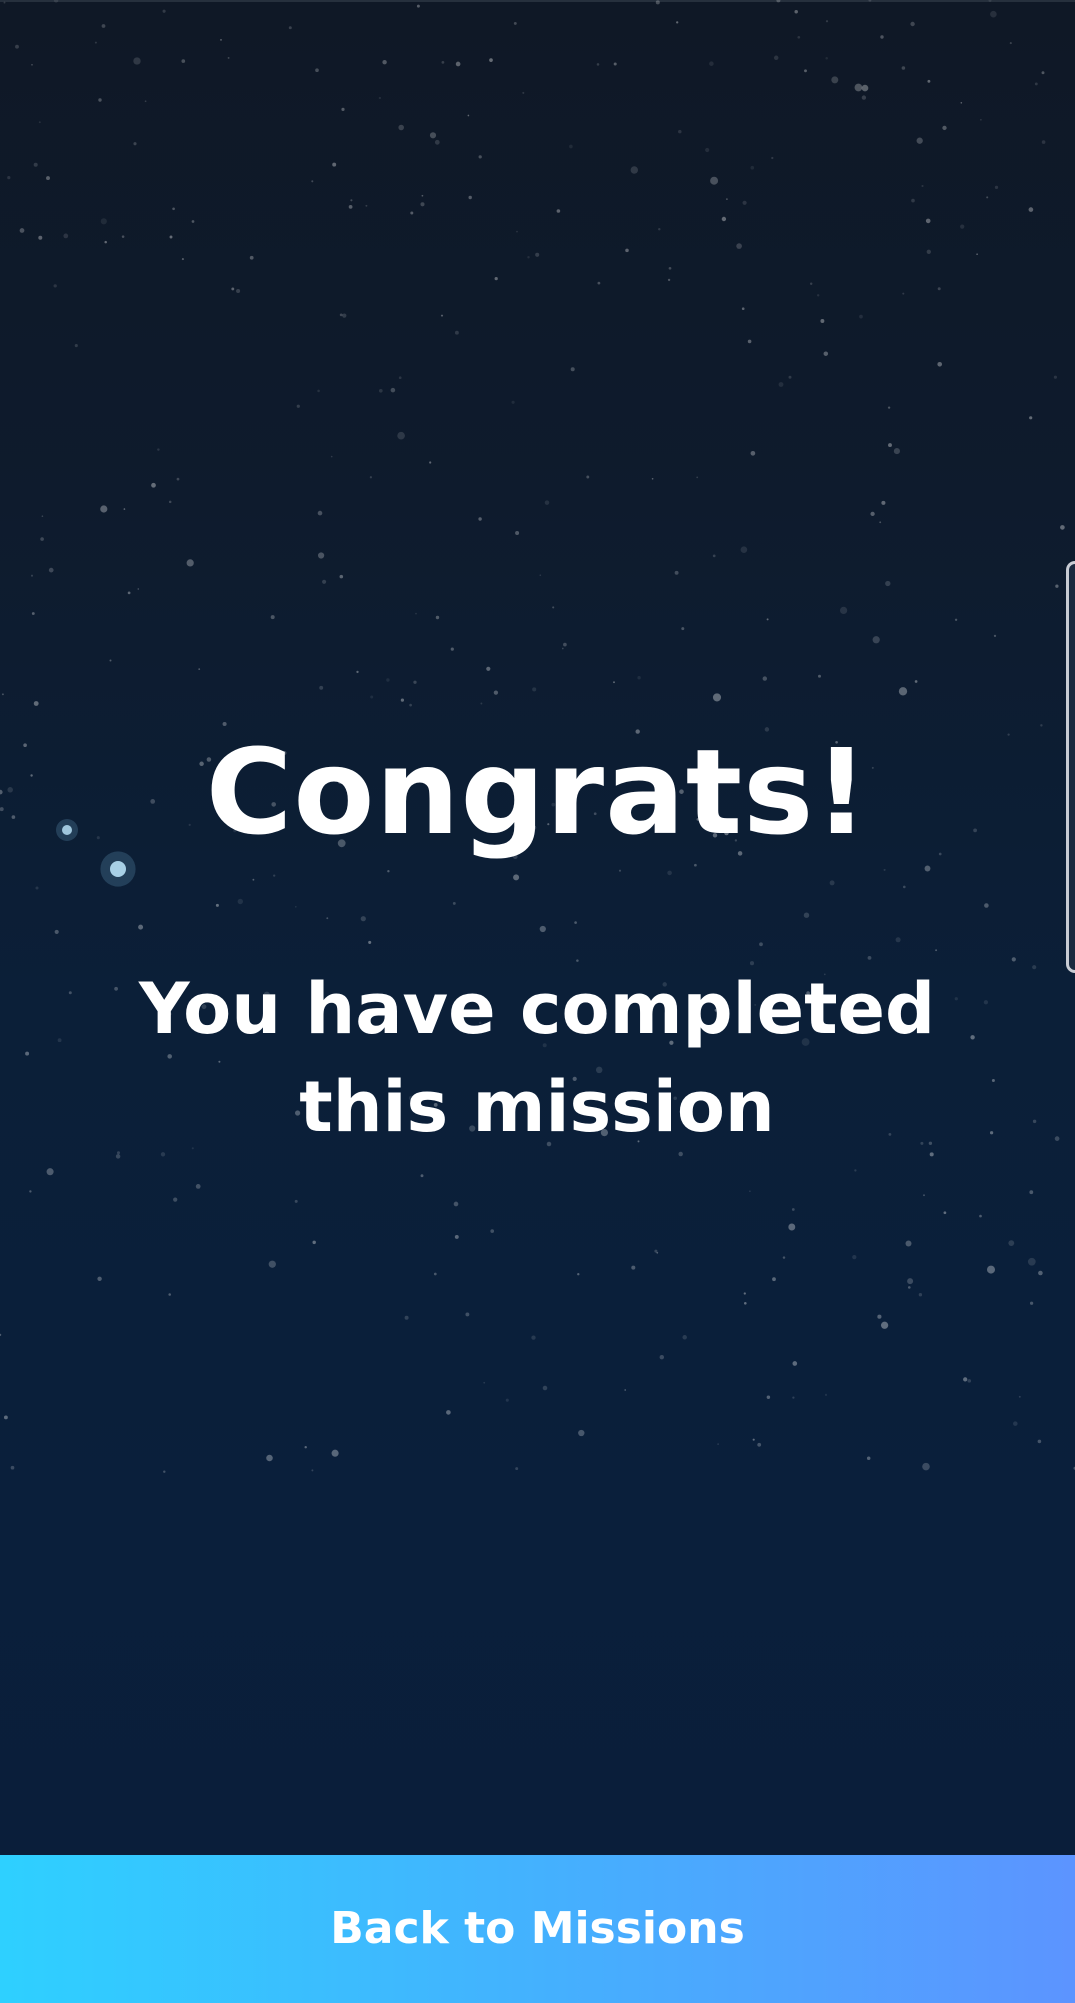 The width and height of the screenshot is (1075, 2003). I want to click on bright-star, so click(118, 869).